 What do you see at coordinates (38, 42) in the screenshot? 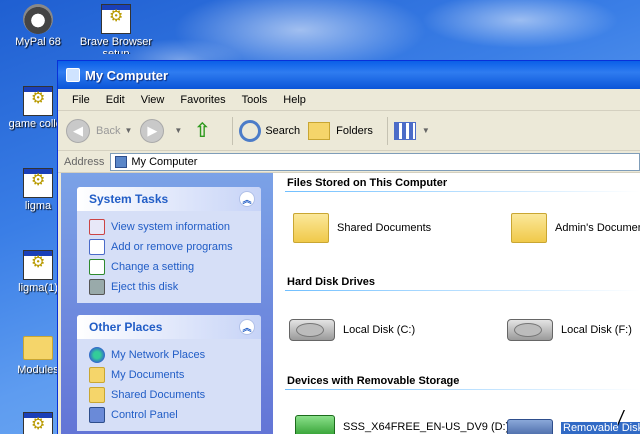
I see `desktop-icon-label: MyPal 68` at bounding box center [38, 42].